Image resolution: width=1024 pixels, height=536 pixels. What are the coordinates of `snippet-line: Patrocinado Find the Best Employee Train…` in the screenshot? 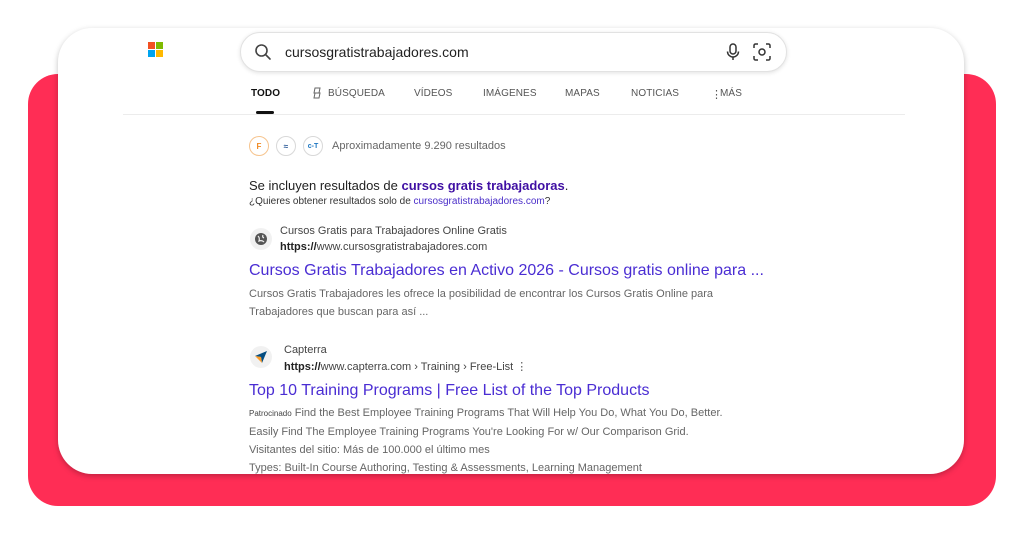 It's located at (569, 413).